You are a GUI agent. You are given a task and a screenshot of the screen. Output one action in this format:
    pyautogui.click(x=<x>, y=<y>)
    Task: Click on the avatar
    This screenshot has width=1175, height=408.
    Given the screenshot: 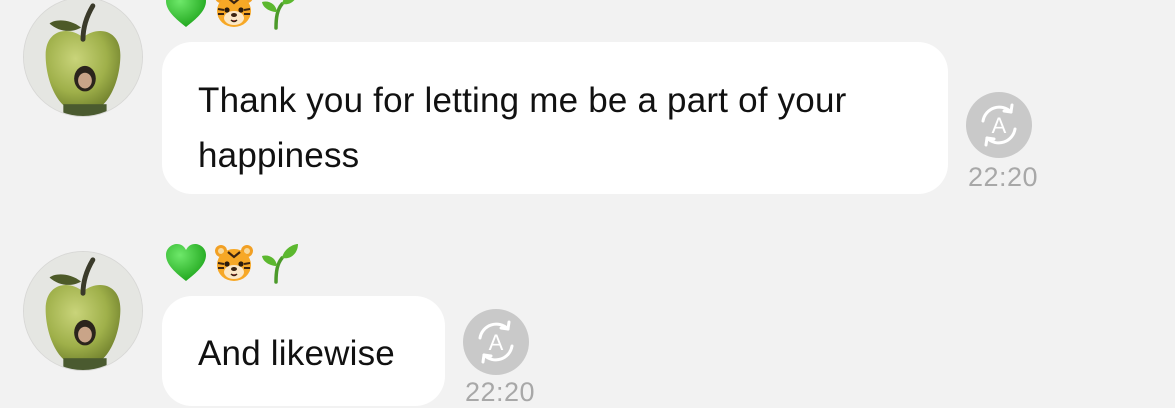 What is the action you would take?
    pyautogui.click(x=83, y=311)
    